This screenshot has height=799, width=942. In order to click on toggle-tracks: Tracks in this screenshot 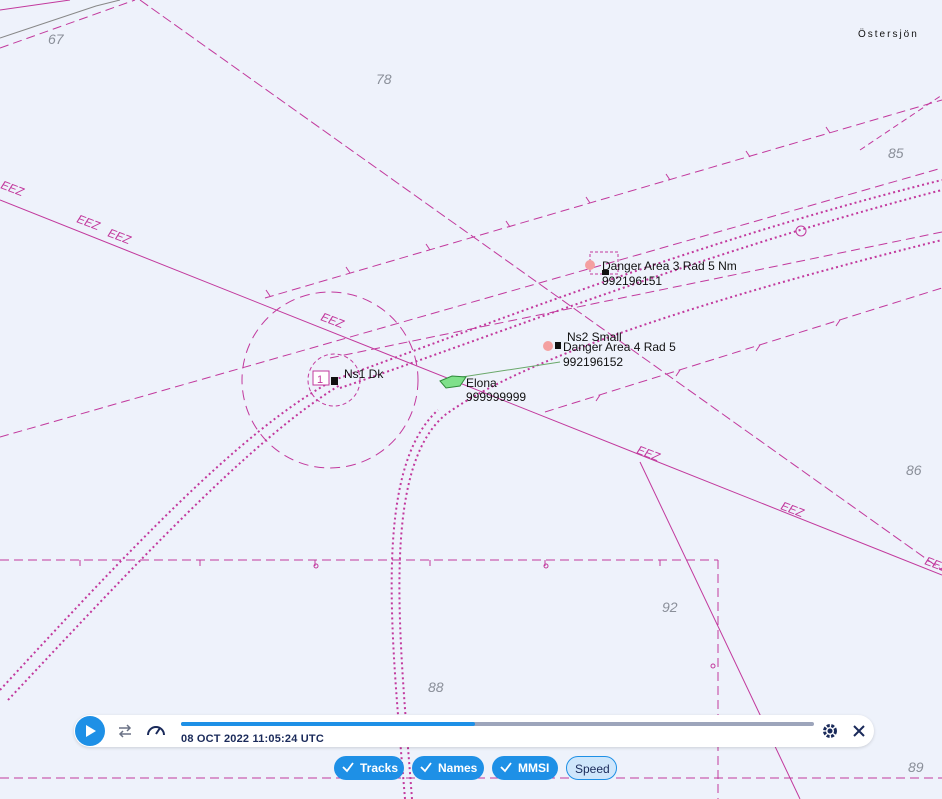, I will do `click(369, 768)`.